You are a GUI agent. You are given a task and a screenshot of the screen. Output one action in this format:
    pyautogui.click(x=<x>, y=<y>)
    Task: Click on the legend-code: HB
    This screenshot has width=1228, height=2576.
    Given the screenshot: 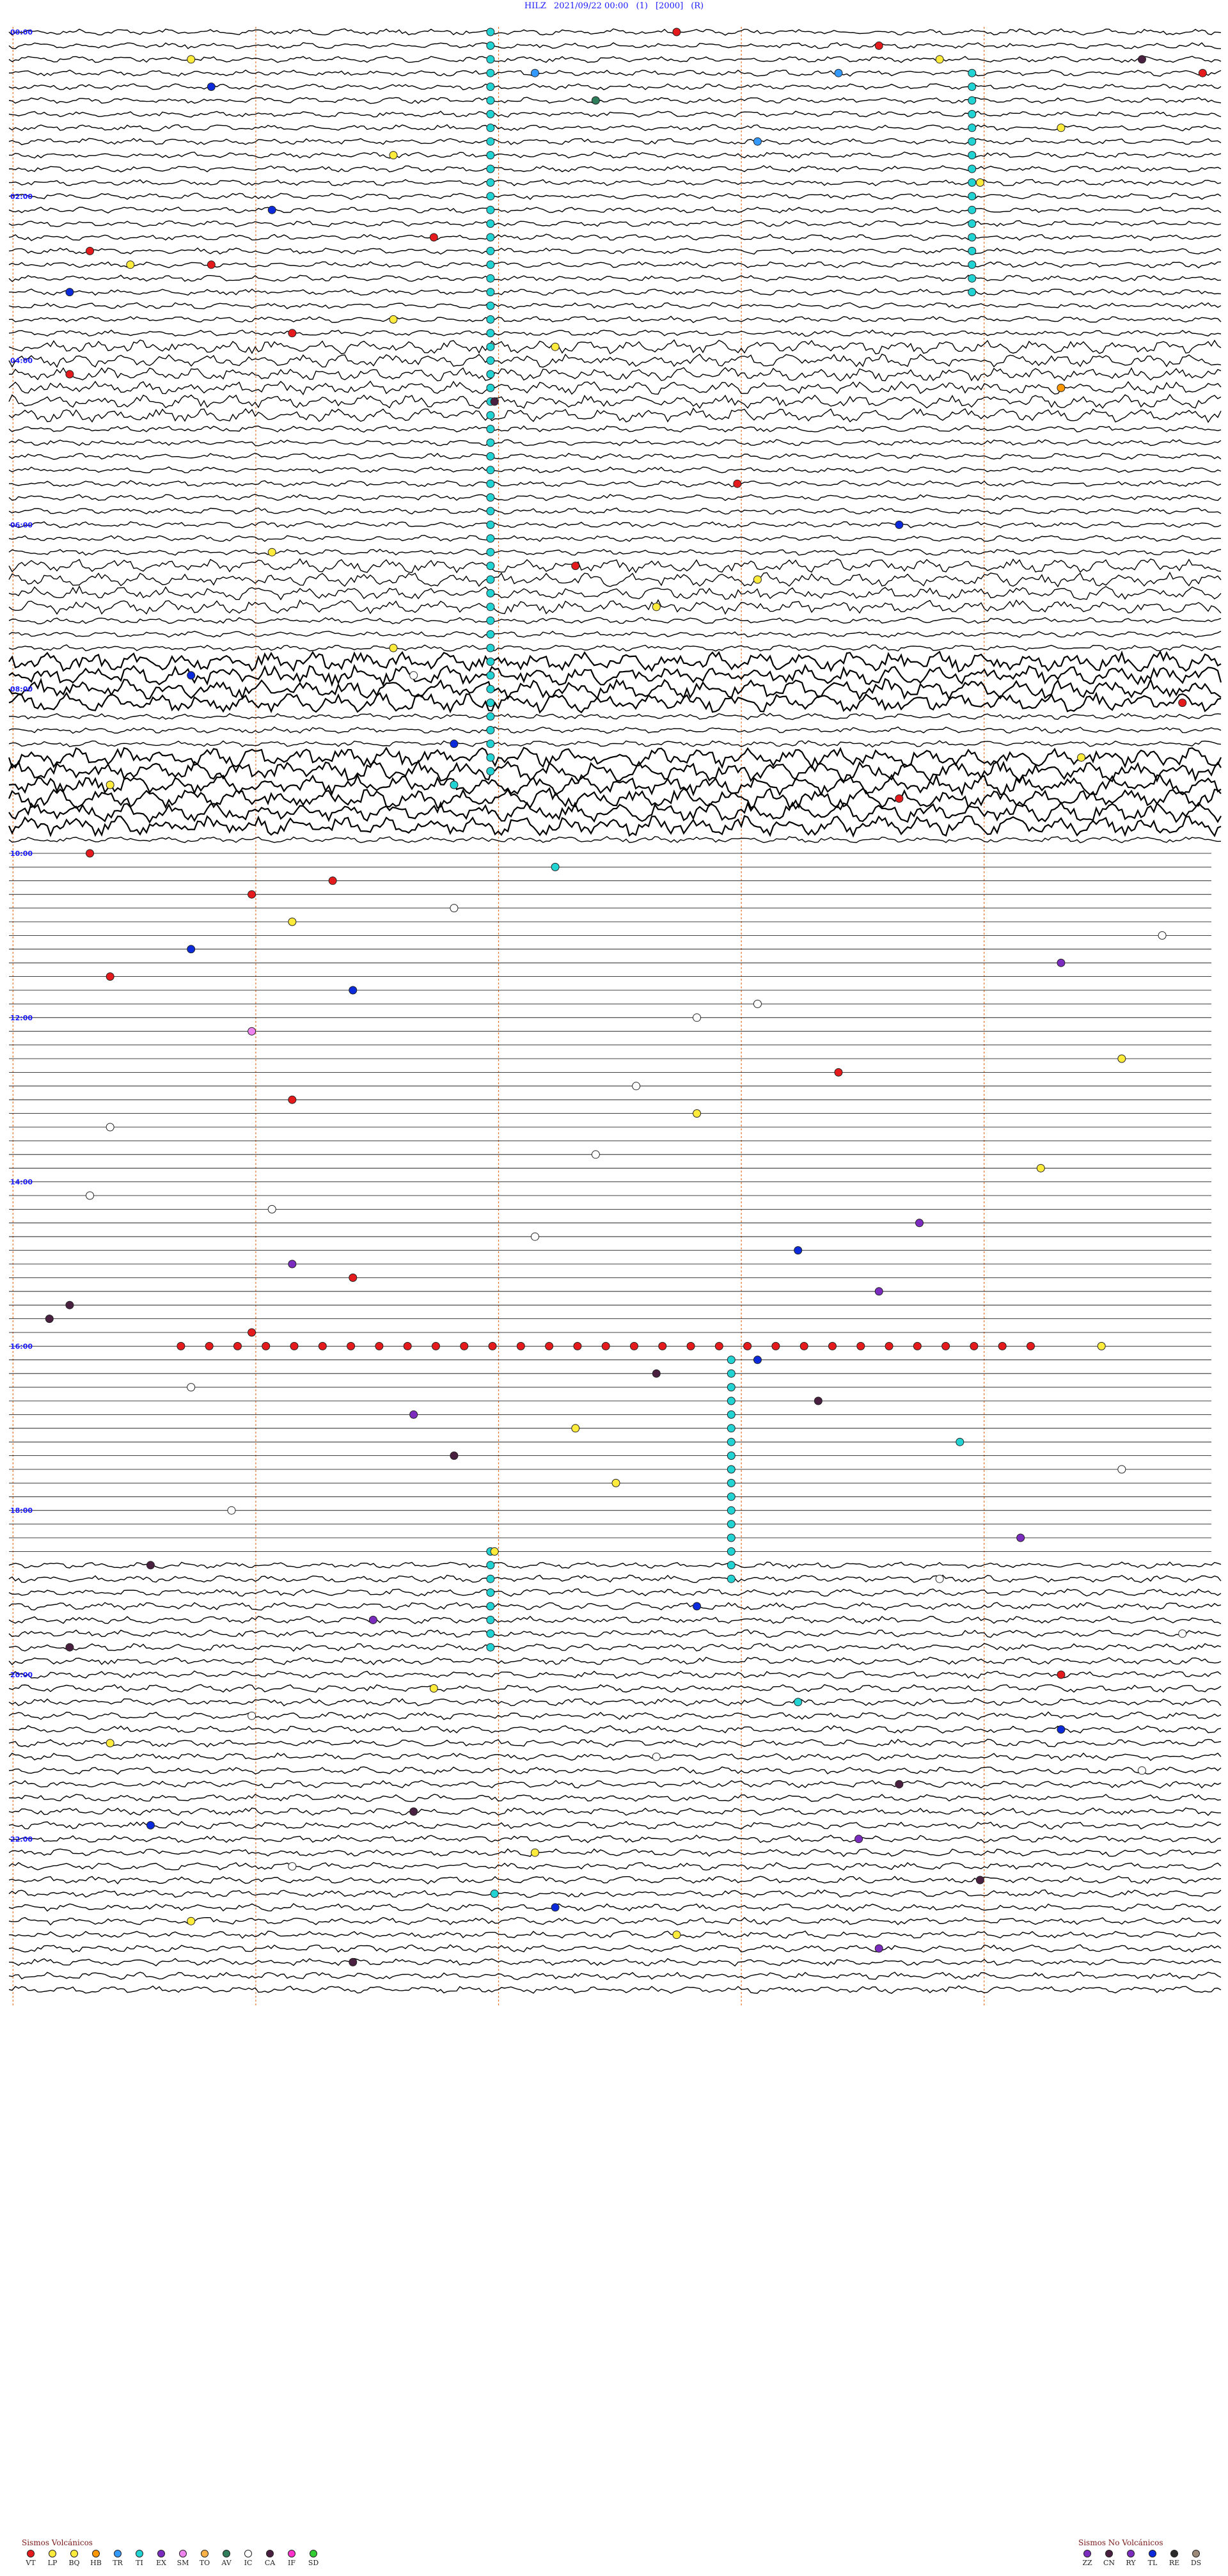 What is the action you would take?
    pyautogui.click(x=96, y=2563)
    